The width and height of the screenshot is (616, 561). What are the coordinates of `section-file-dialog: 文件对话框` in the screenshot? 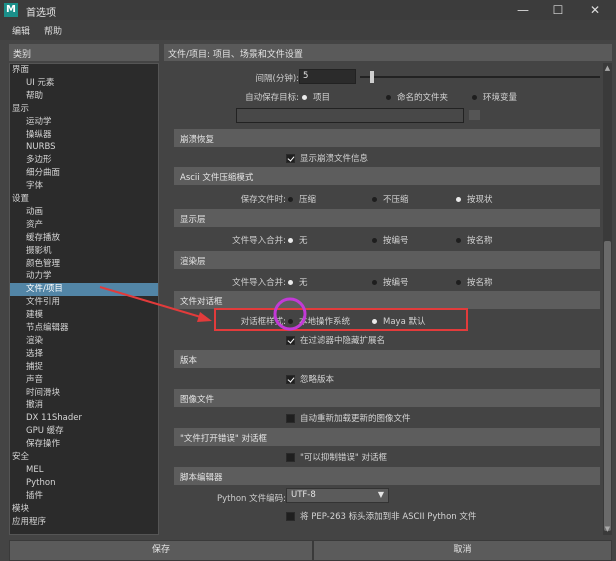 It's located at (387, 300).